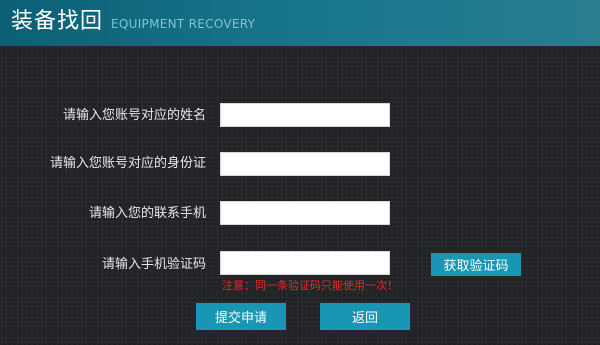 The image size is (600, 345). I want to click on verification-code-label: 请输入手机验证码, so click(153, 264).